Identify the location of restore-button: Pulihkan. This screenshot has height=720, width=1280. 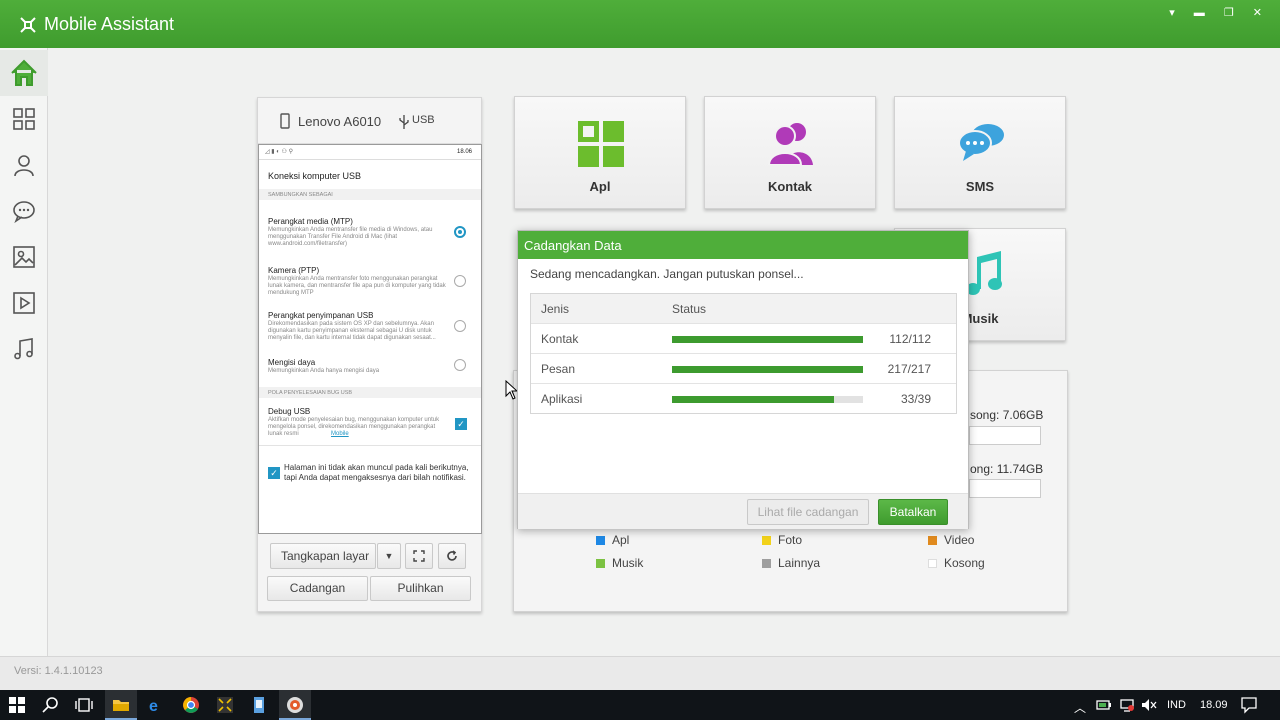
(420, 588).